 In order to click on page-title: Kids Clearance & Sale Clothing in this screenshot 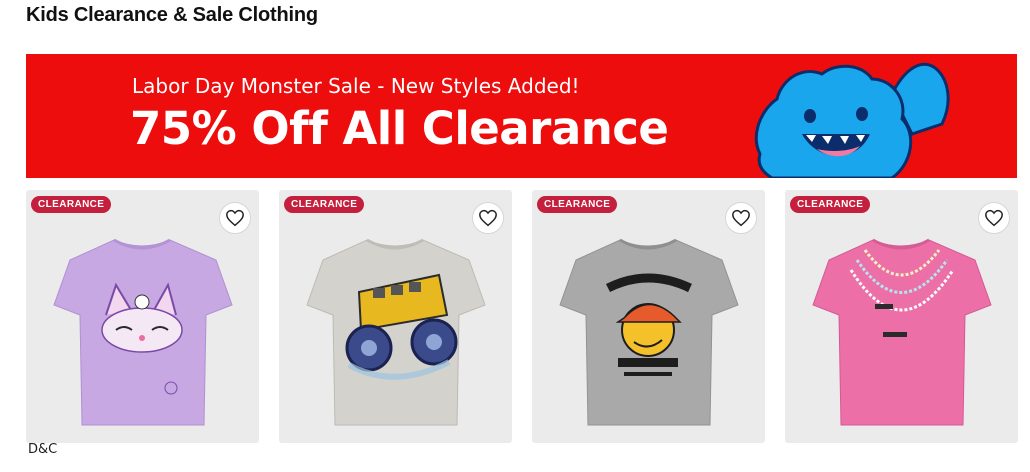, I will do `click(172, 15)`.